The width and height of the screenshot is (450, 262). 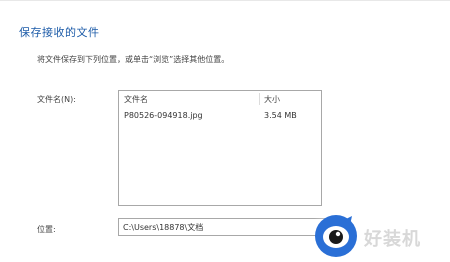 What do you see at coordinates (59, 32) in the screenshot?
I see `dialog-title: 保存接收的文件` at bounding box center [59, 32].